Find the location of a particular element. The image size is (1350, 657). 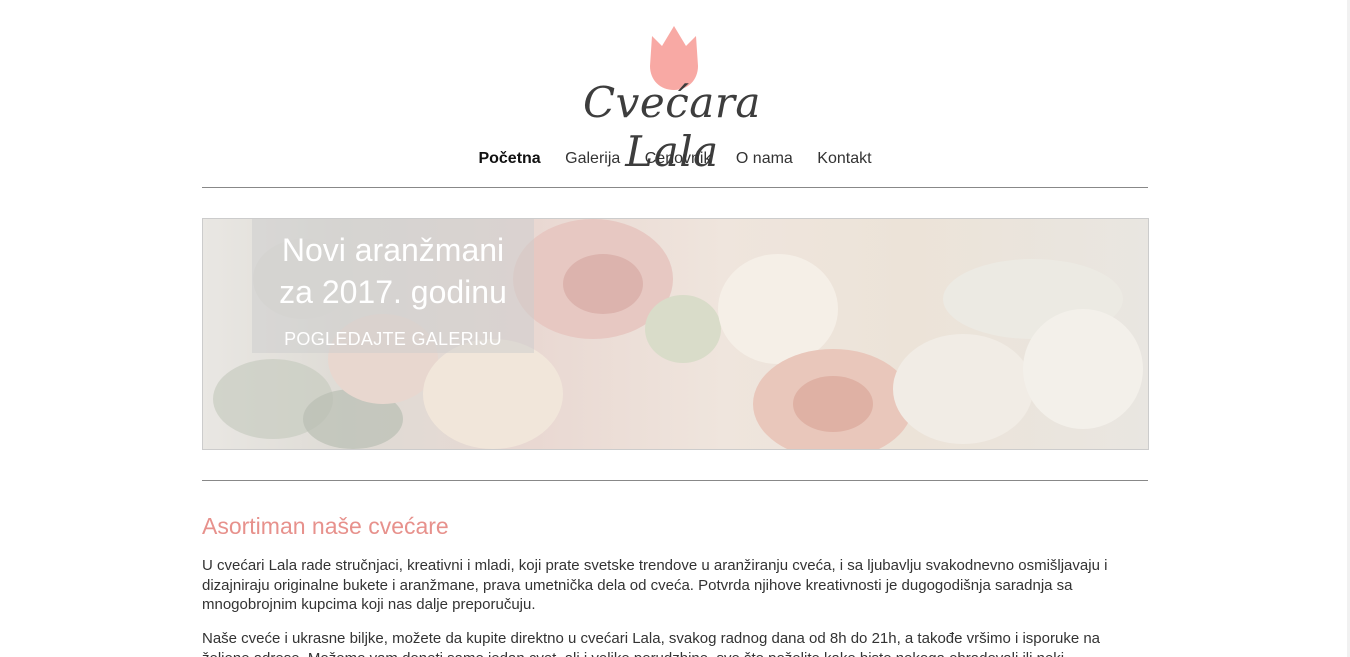

nav-item-galerija: Galerija is located at coordinates (592, 159).